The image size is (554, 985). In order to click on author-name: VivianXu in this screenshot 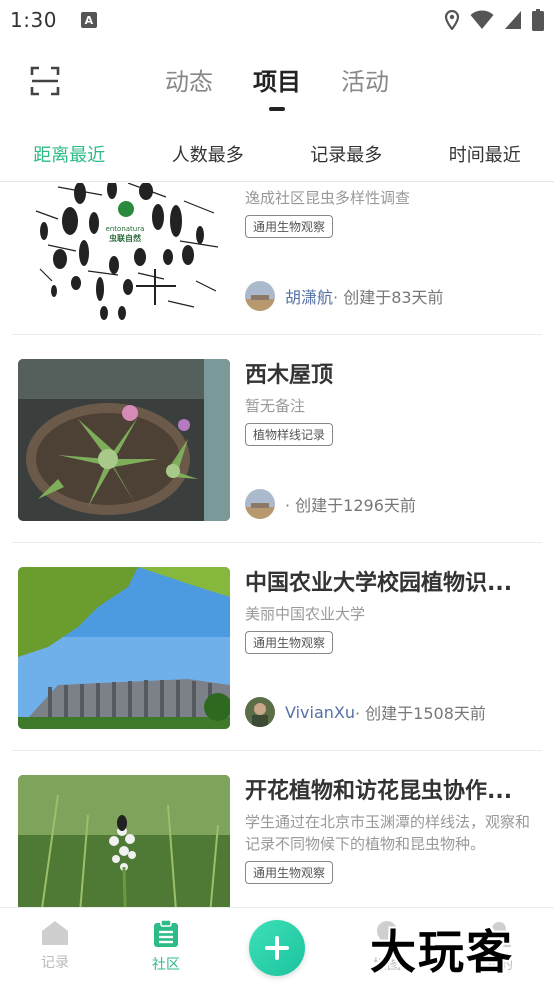, I will do `click(320, 712)`.